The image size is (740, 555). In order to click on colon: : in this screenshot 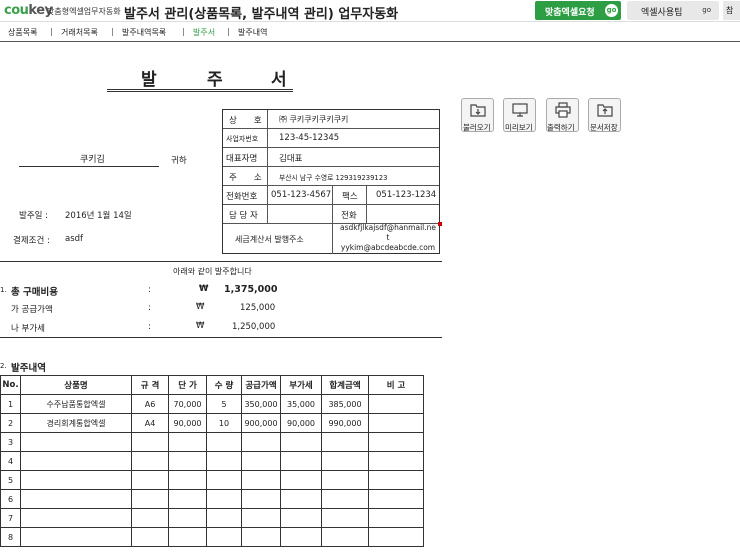, I will do `click(149, 308)`.